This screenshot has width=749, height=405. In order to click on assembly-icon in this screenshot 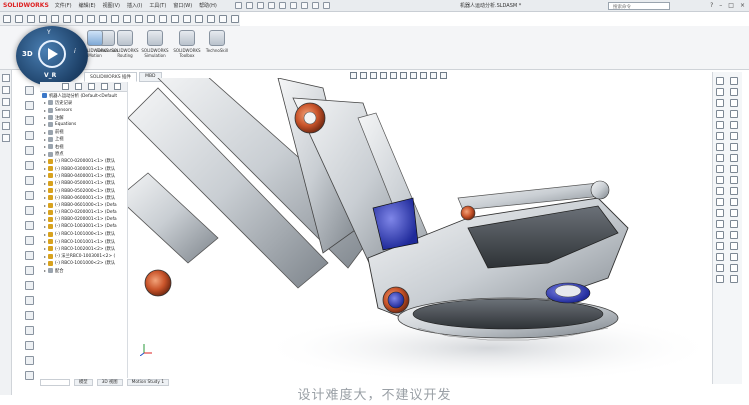, I will do `click(29, 105)`.